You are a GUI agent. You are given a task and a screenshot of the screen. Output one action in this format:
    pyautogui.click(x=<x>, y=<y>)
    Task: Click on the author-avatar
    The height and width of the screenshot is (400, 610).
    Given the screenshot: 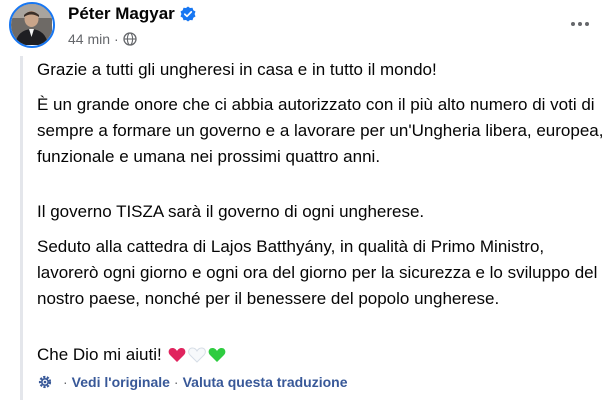 What is the action you would take?
    pyautogui.click(x=32, y=25)
    